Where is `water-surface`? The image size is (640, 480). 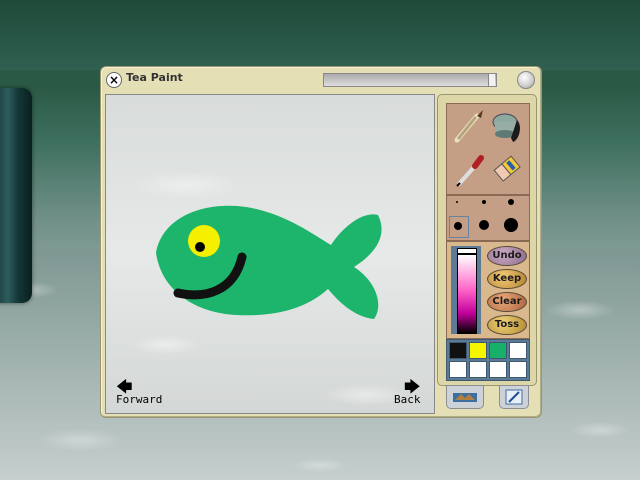
water-surface is located at coordinates (320, 35).